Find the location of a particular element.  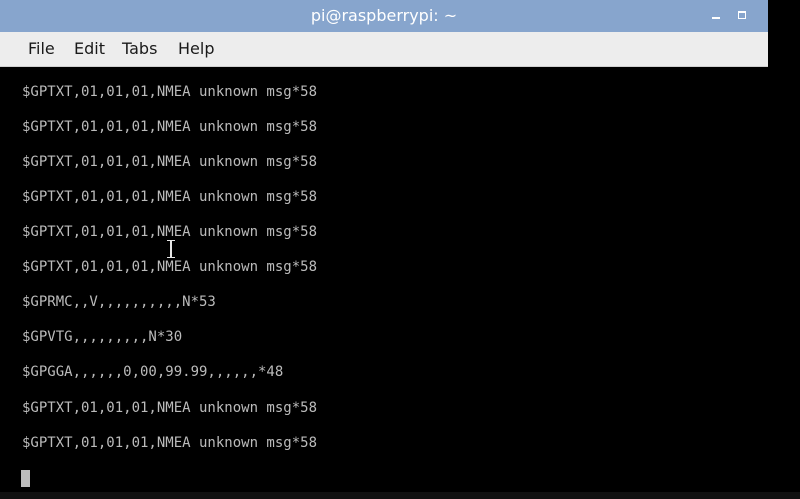

terminal-cursor is located at coordinates (25, 478).